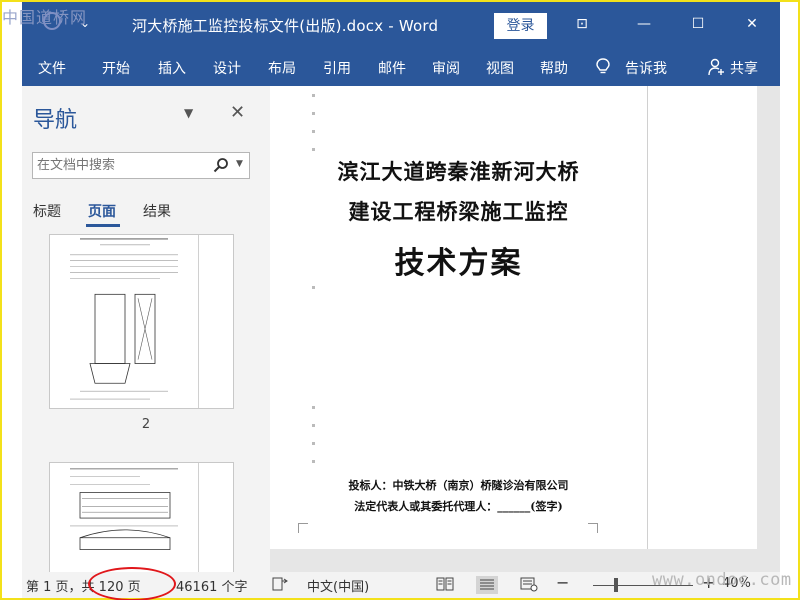 This screenshot has width=800, height=600. I want to click on language-status: 中文(中国), so click(338, 585).